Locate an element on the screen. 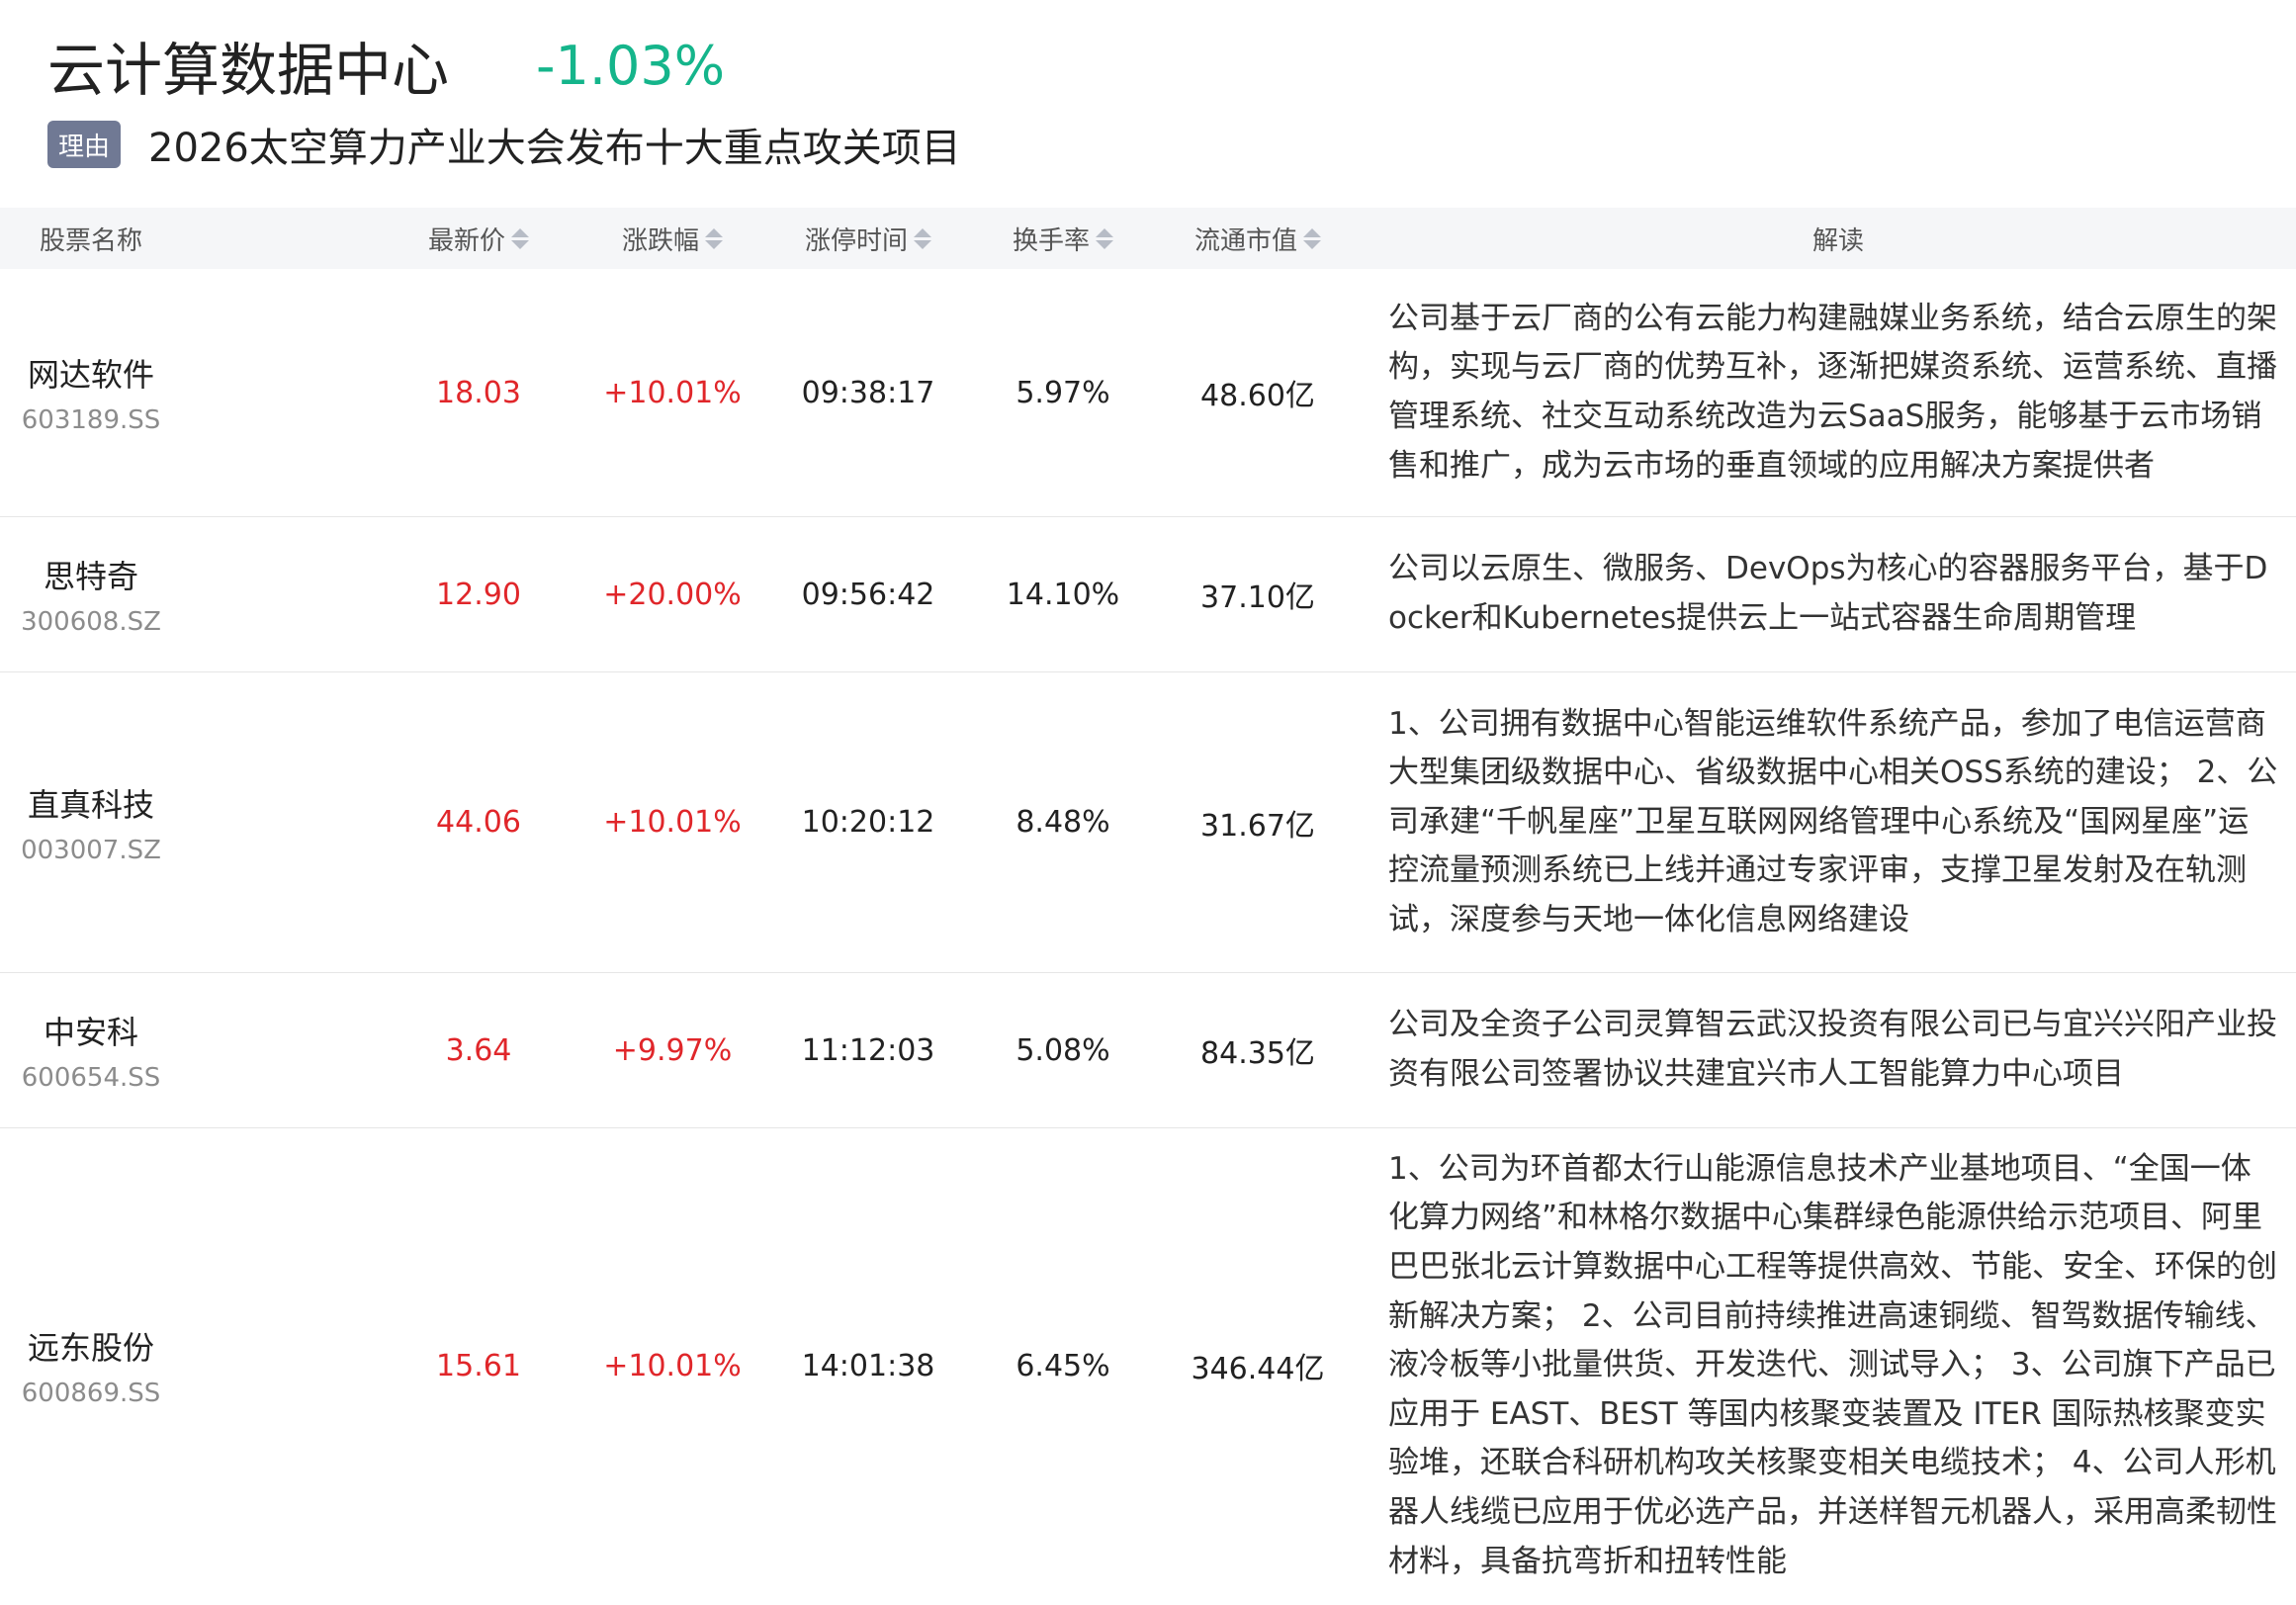 This screenshot has height=1605, width=2296. col-header-price: 最新价 is located at coordinates (479, 238).